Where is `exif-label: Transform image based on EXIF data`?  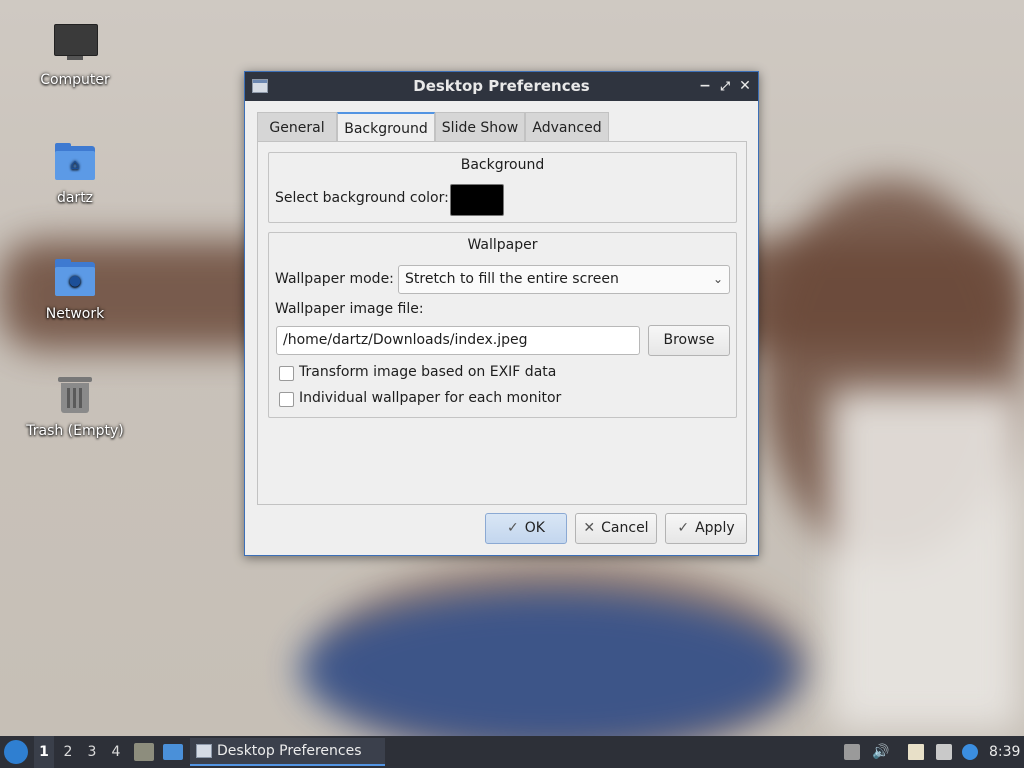
exif-label: Transform image based on EXIF data is located at coordinates (428, 372).